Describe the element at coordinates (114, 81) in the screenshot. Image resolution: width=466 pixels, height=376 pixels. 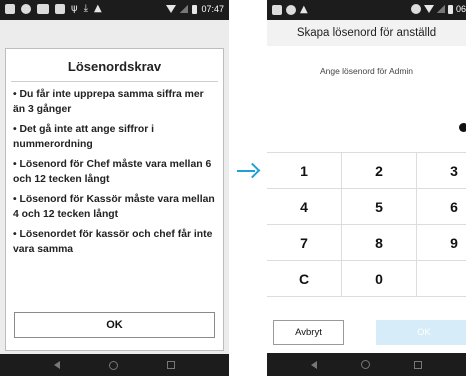
I see `divider` at that location.